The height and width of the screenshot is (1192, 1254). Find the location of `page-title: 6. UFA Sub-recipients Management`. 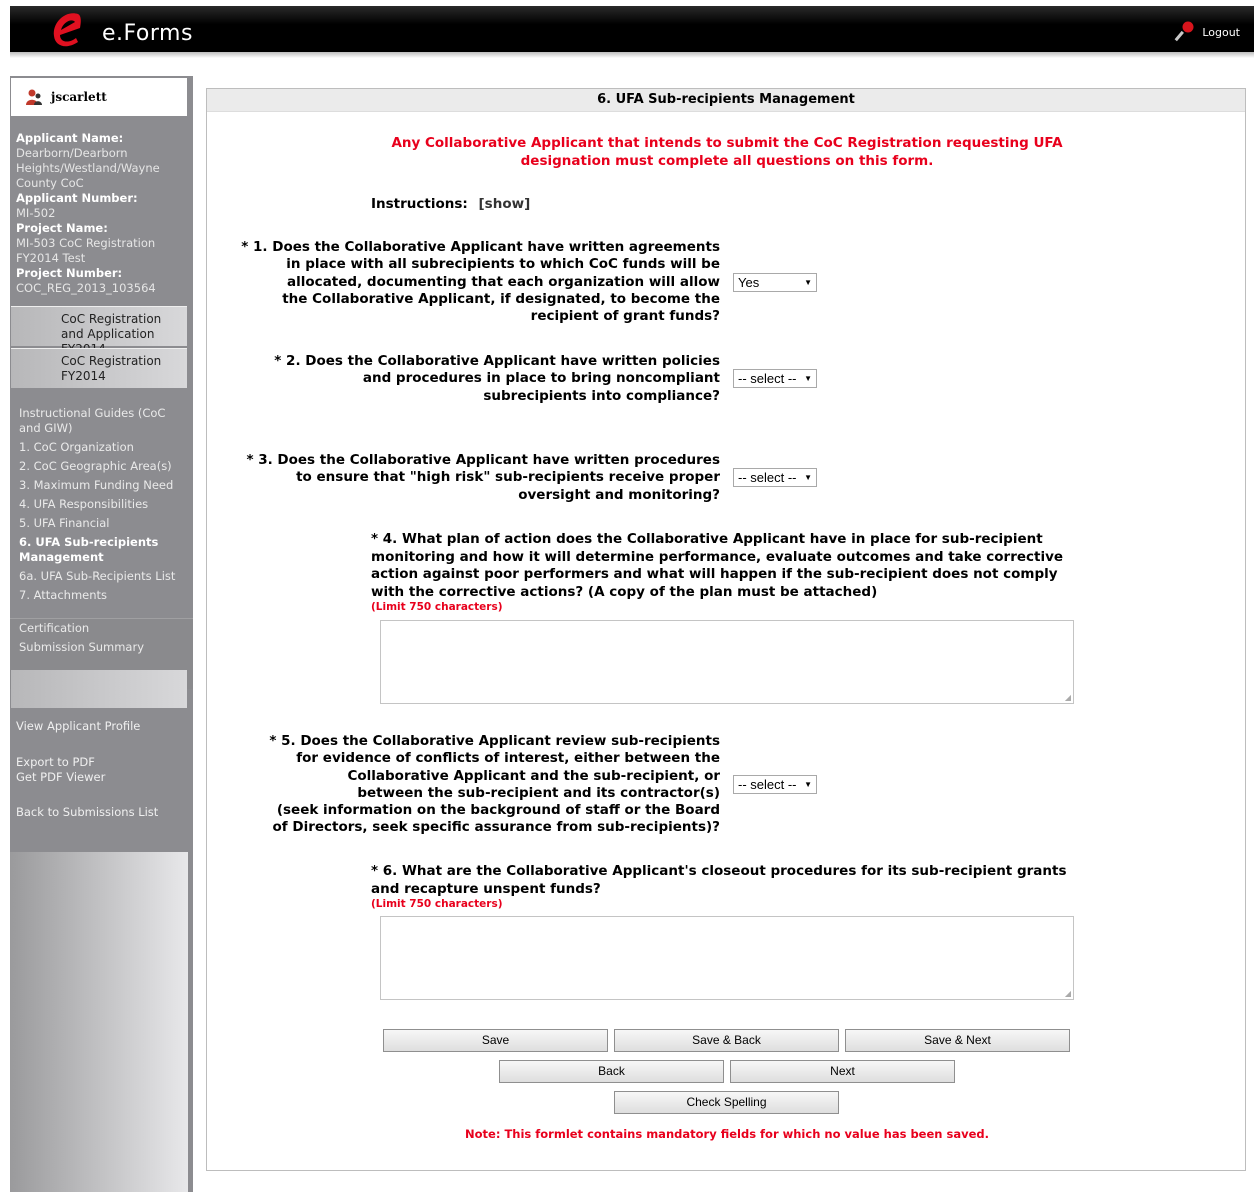

page-title: 6. UFA Sub-recipients Management is located at coordinates (726, 100).